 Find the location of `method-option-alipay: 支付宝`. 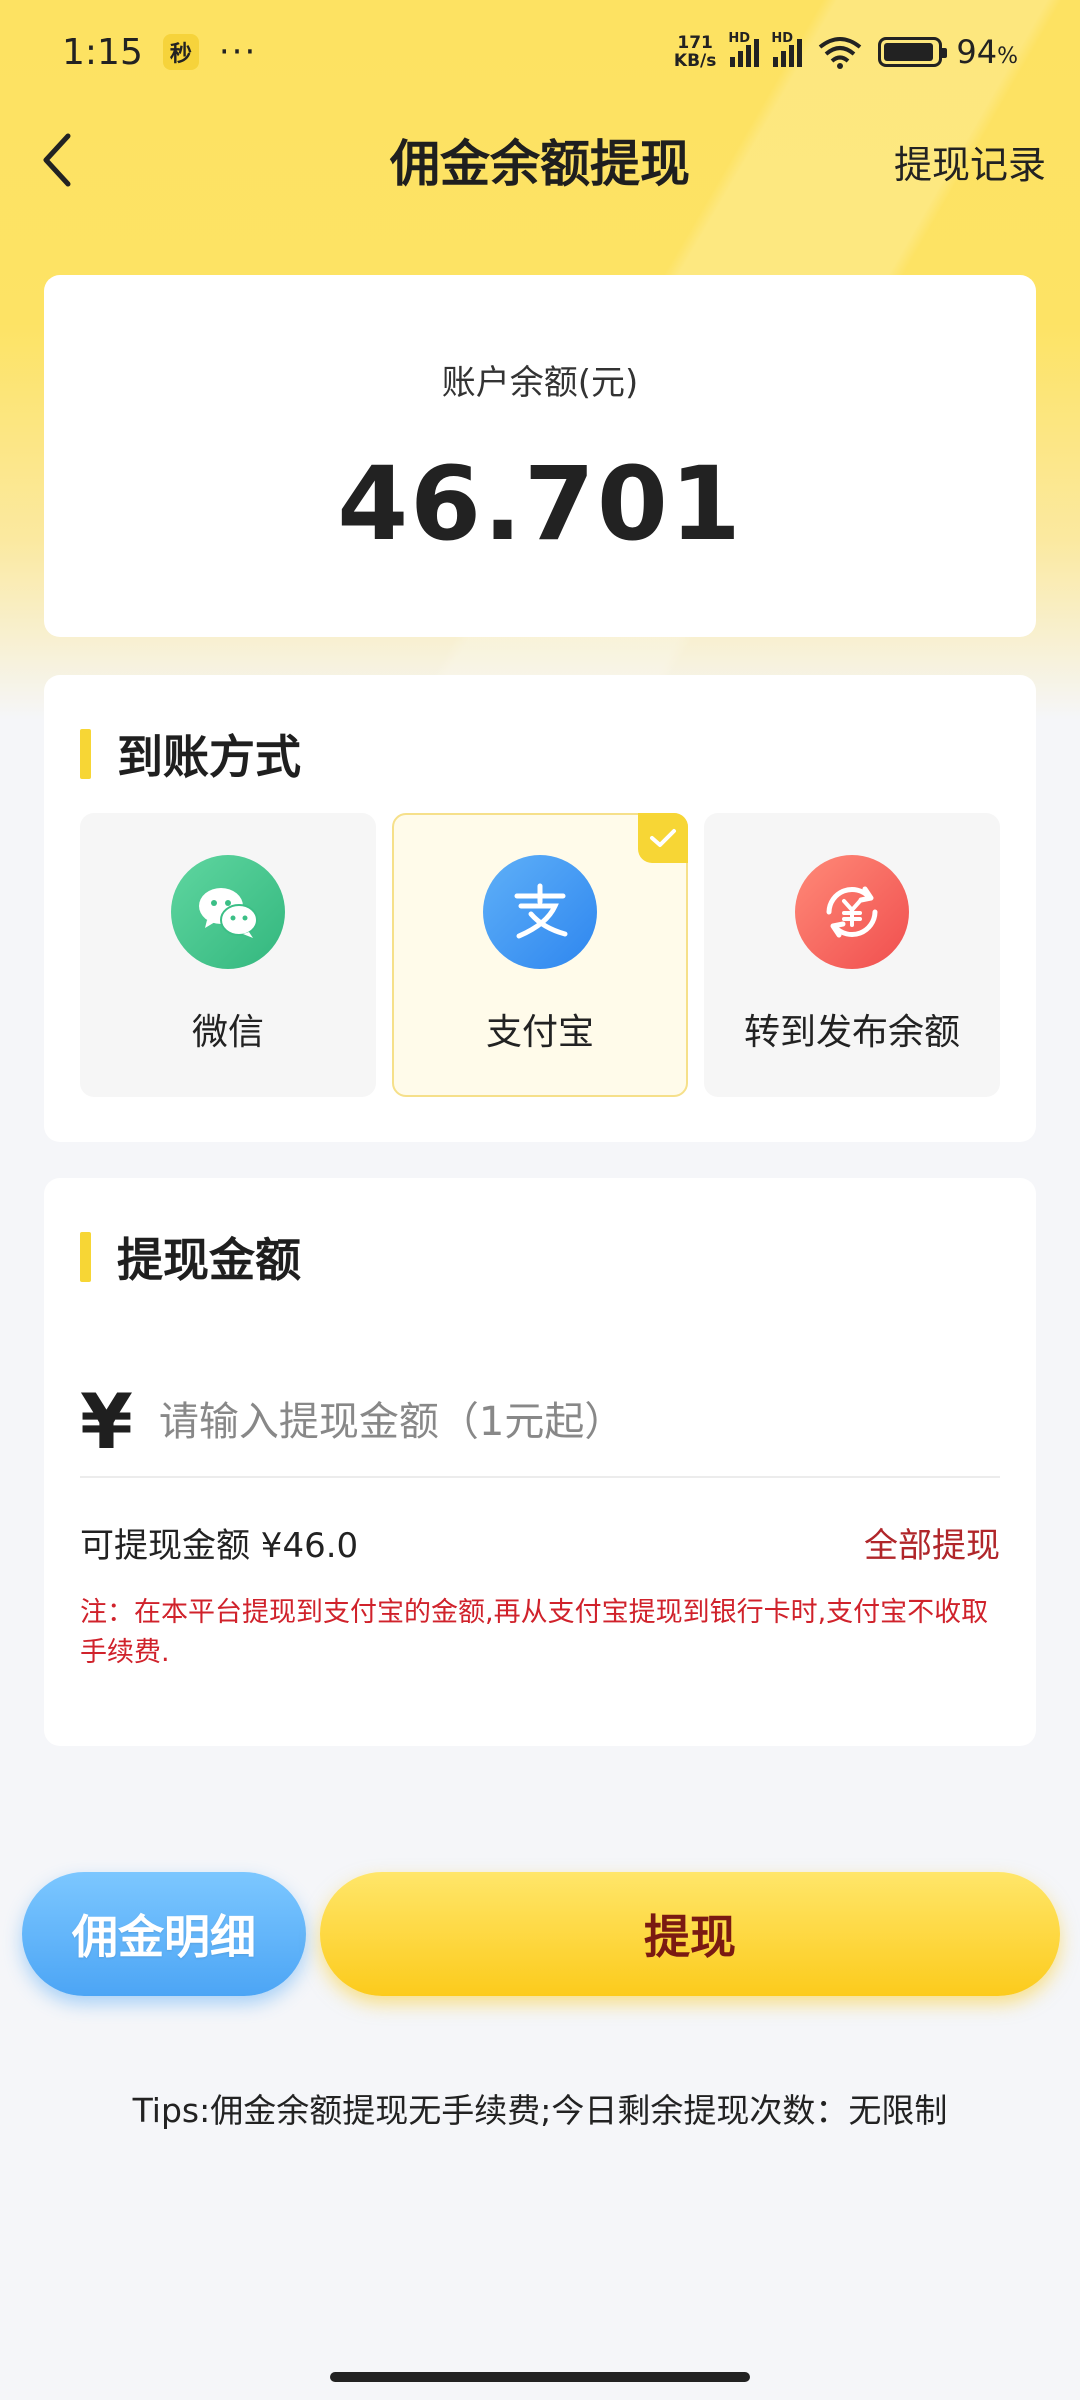

method-option-alipay: 支付宝 is located at coordinates (540, 955).